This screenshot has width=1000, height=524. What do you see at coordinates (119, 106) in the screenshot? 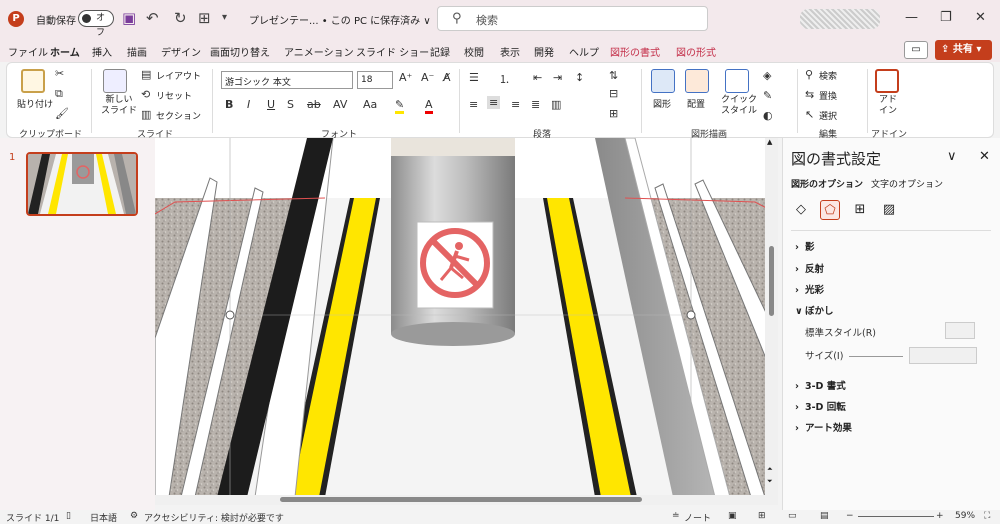
I see `new-slide-button: 新しい スライド` at bounding box center [119, 106].